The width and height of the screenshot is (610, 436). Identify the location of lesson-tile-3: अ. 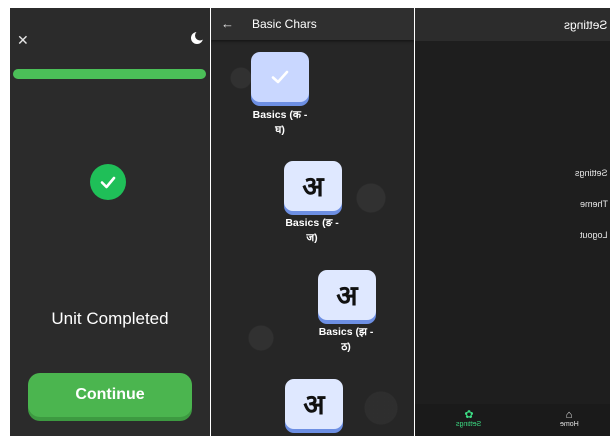
(347, 295).